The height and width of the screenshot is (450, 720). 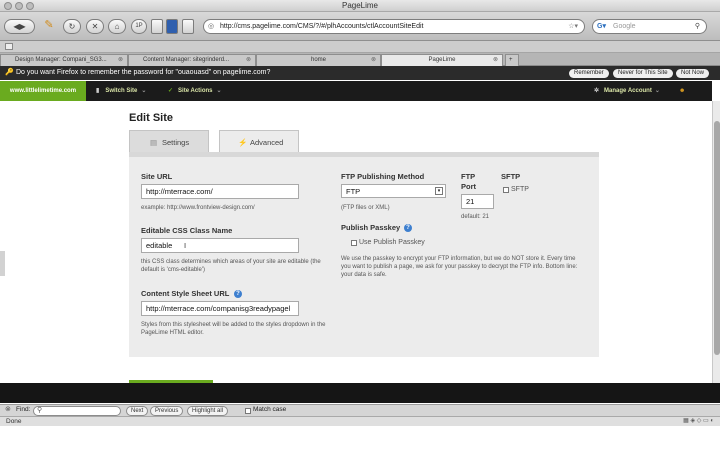 What do you see at coordinates (159, 245) in the screenshot?
I see `css-class-value: editable` at bounding box center [159, 245].